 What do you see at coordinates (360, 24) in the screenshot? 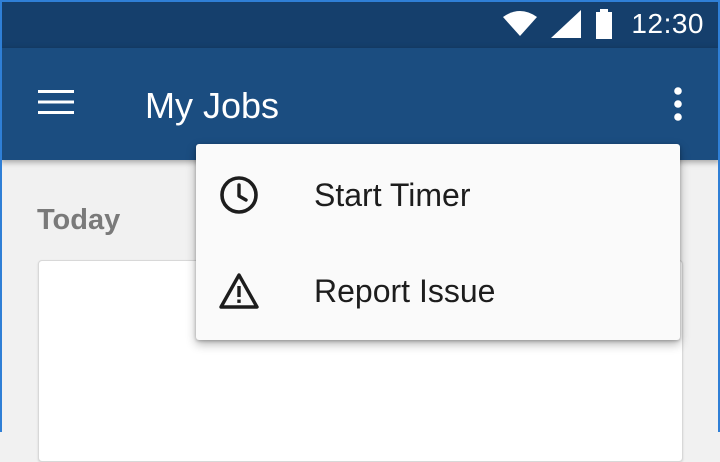
I see `status-bar: 12:30` at bounding box center [360, 24].